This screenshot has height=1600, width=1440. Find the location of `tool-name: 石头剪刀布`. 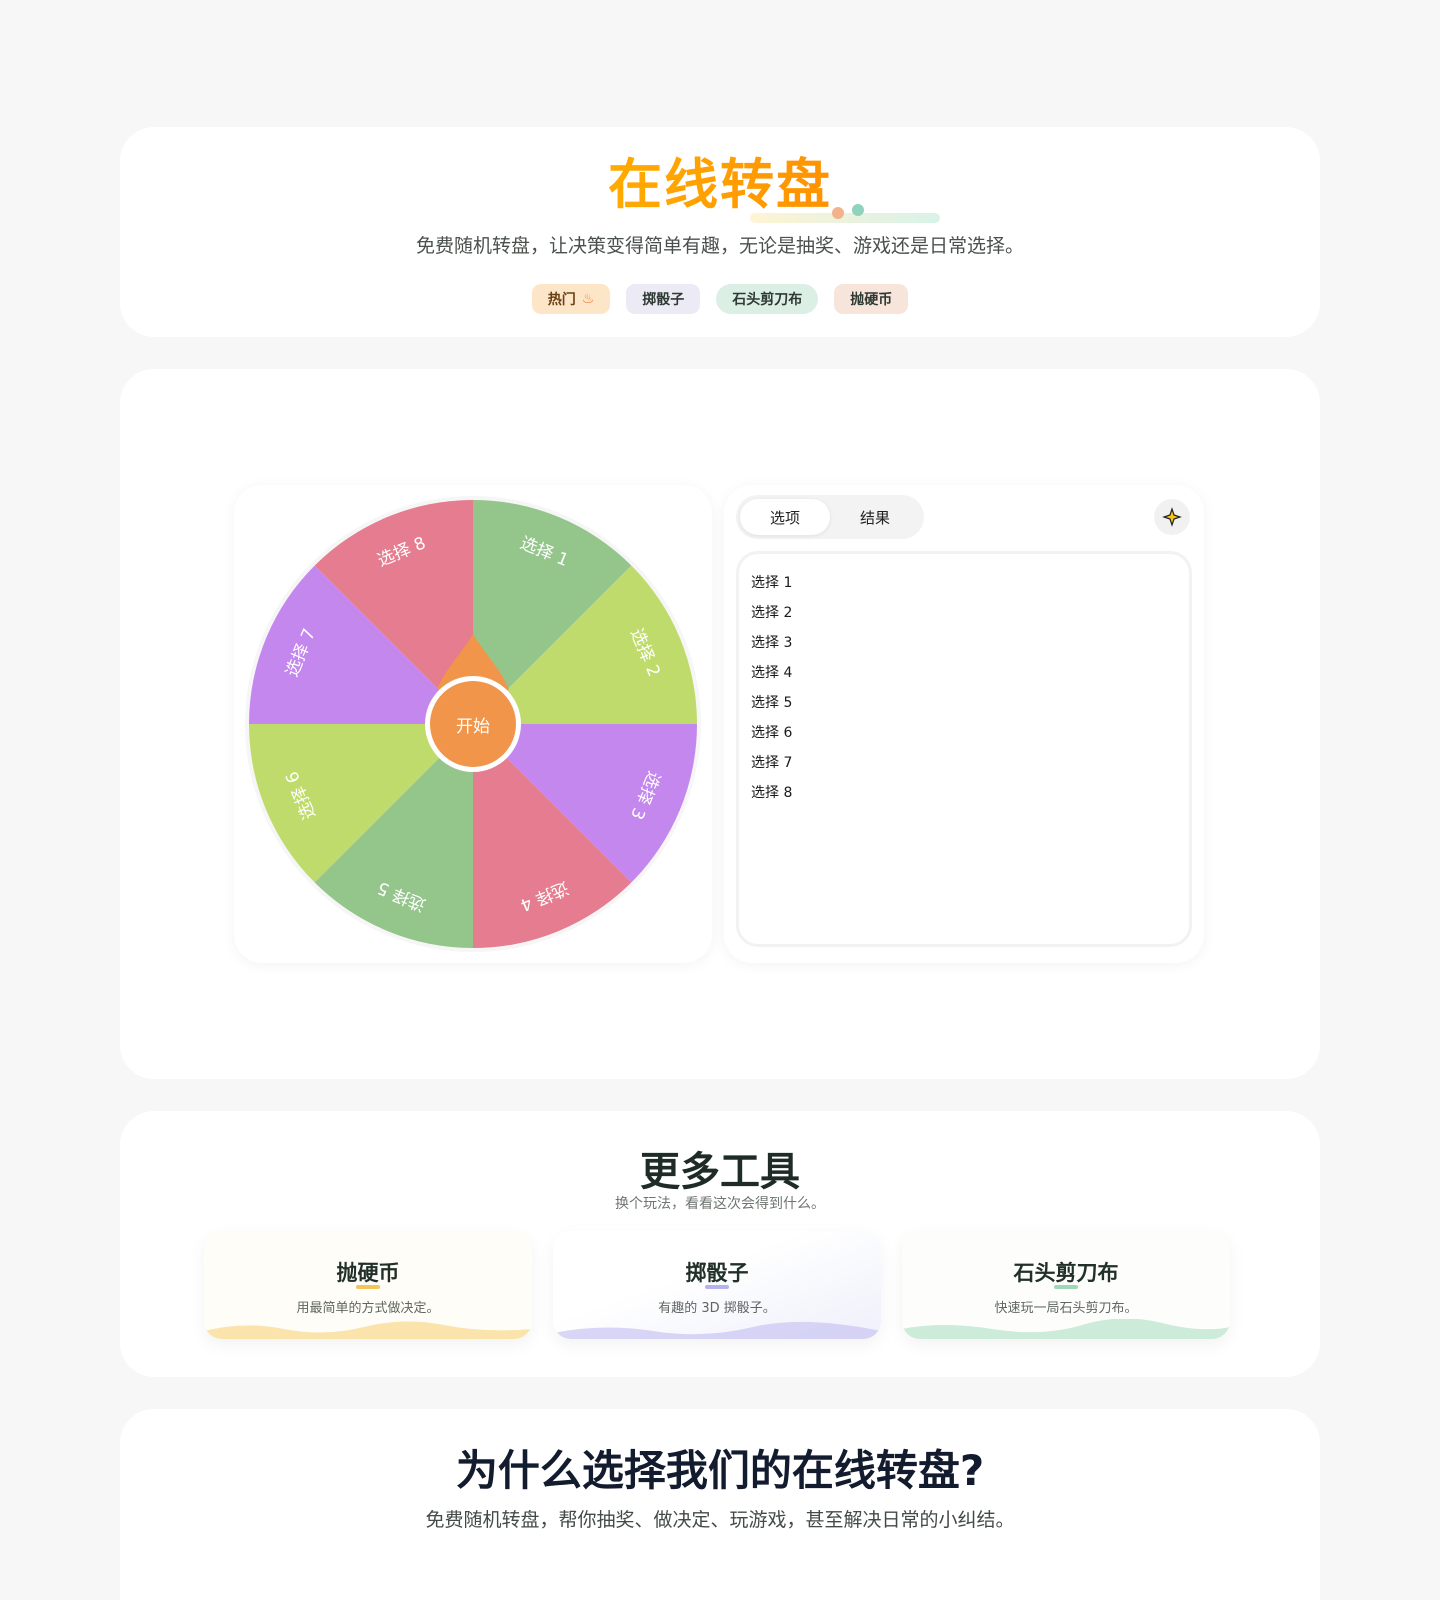

tool-name: 石头剪刀布 is located at coordinates (1066, 1273).